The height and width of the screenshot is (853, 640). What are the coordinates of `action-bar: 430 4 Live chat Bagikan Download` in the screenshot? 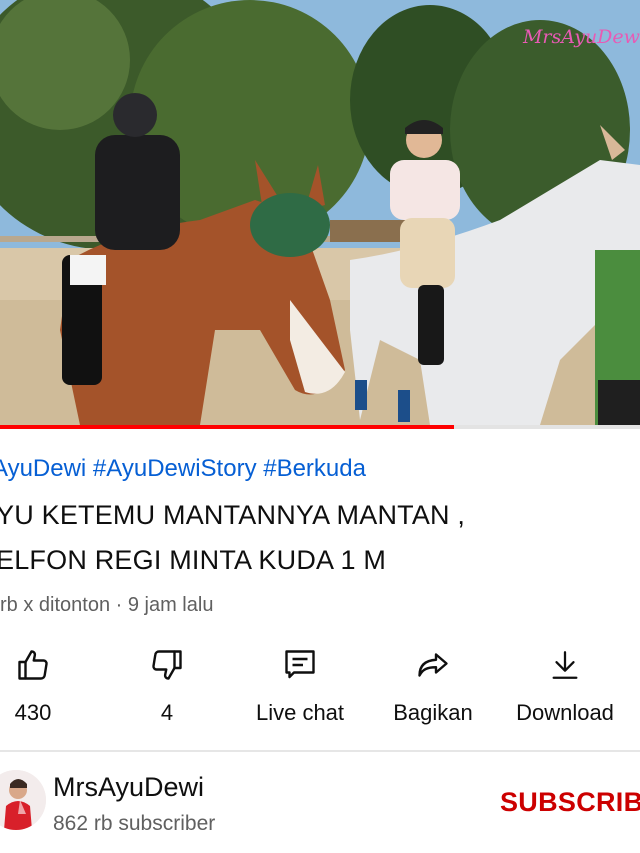 It's located at (320, 685).